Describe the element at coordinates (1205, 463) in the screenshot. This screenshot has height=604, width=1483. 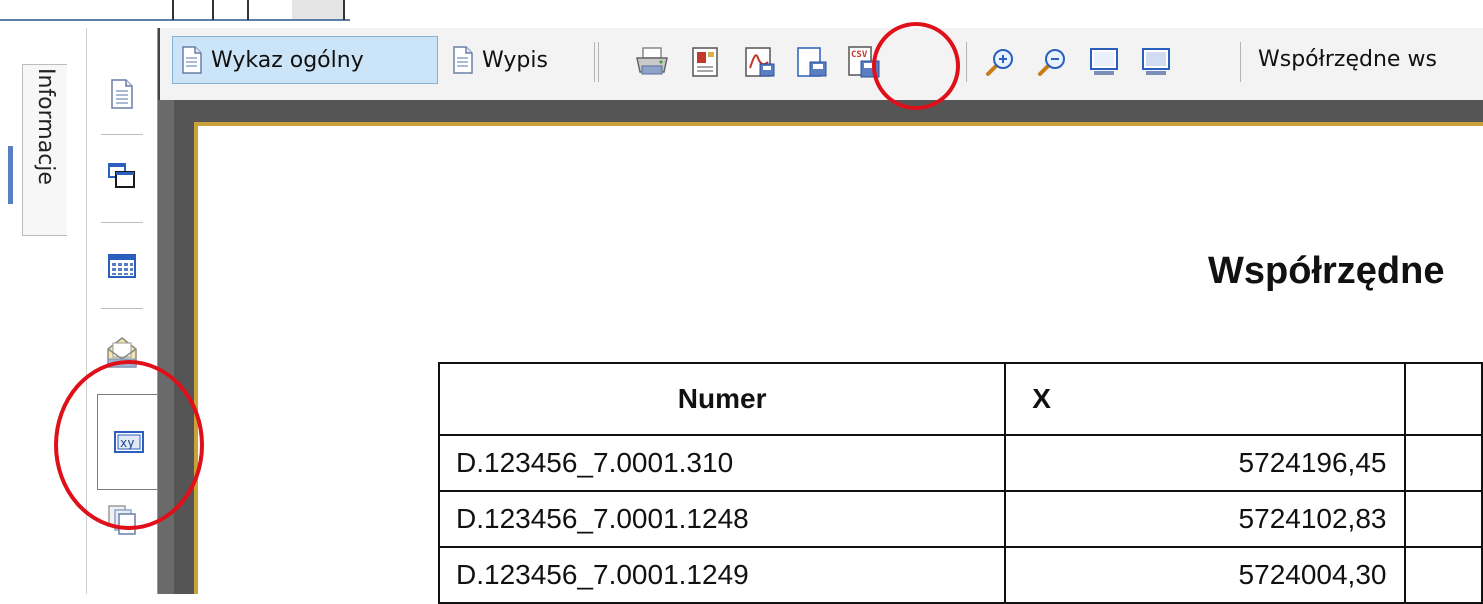
I see `cell-x: 5724196,45` at that location.